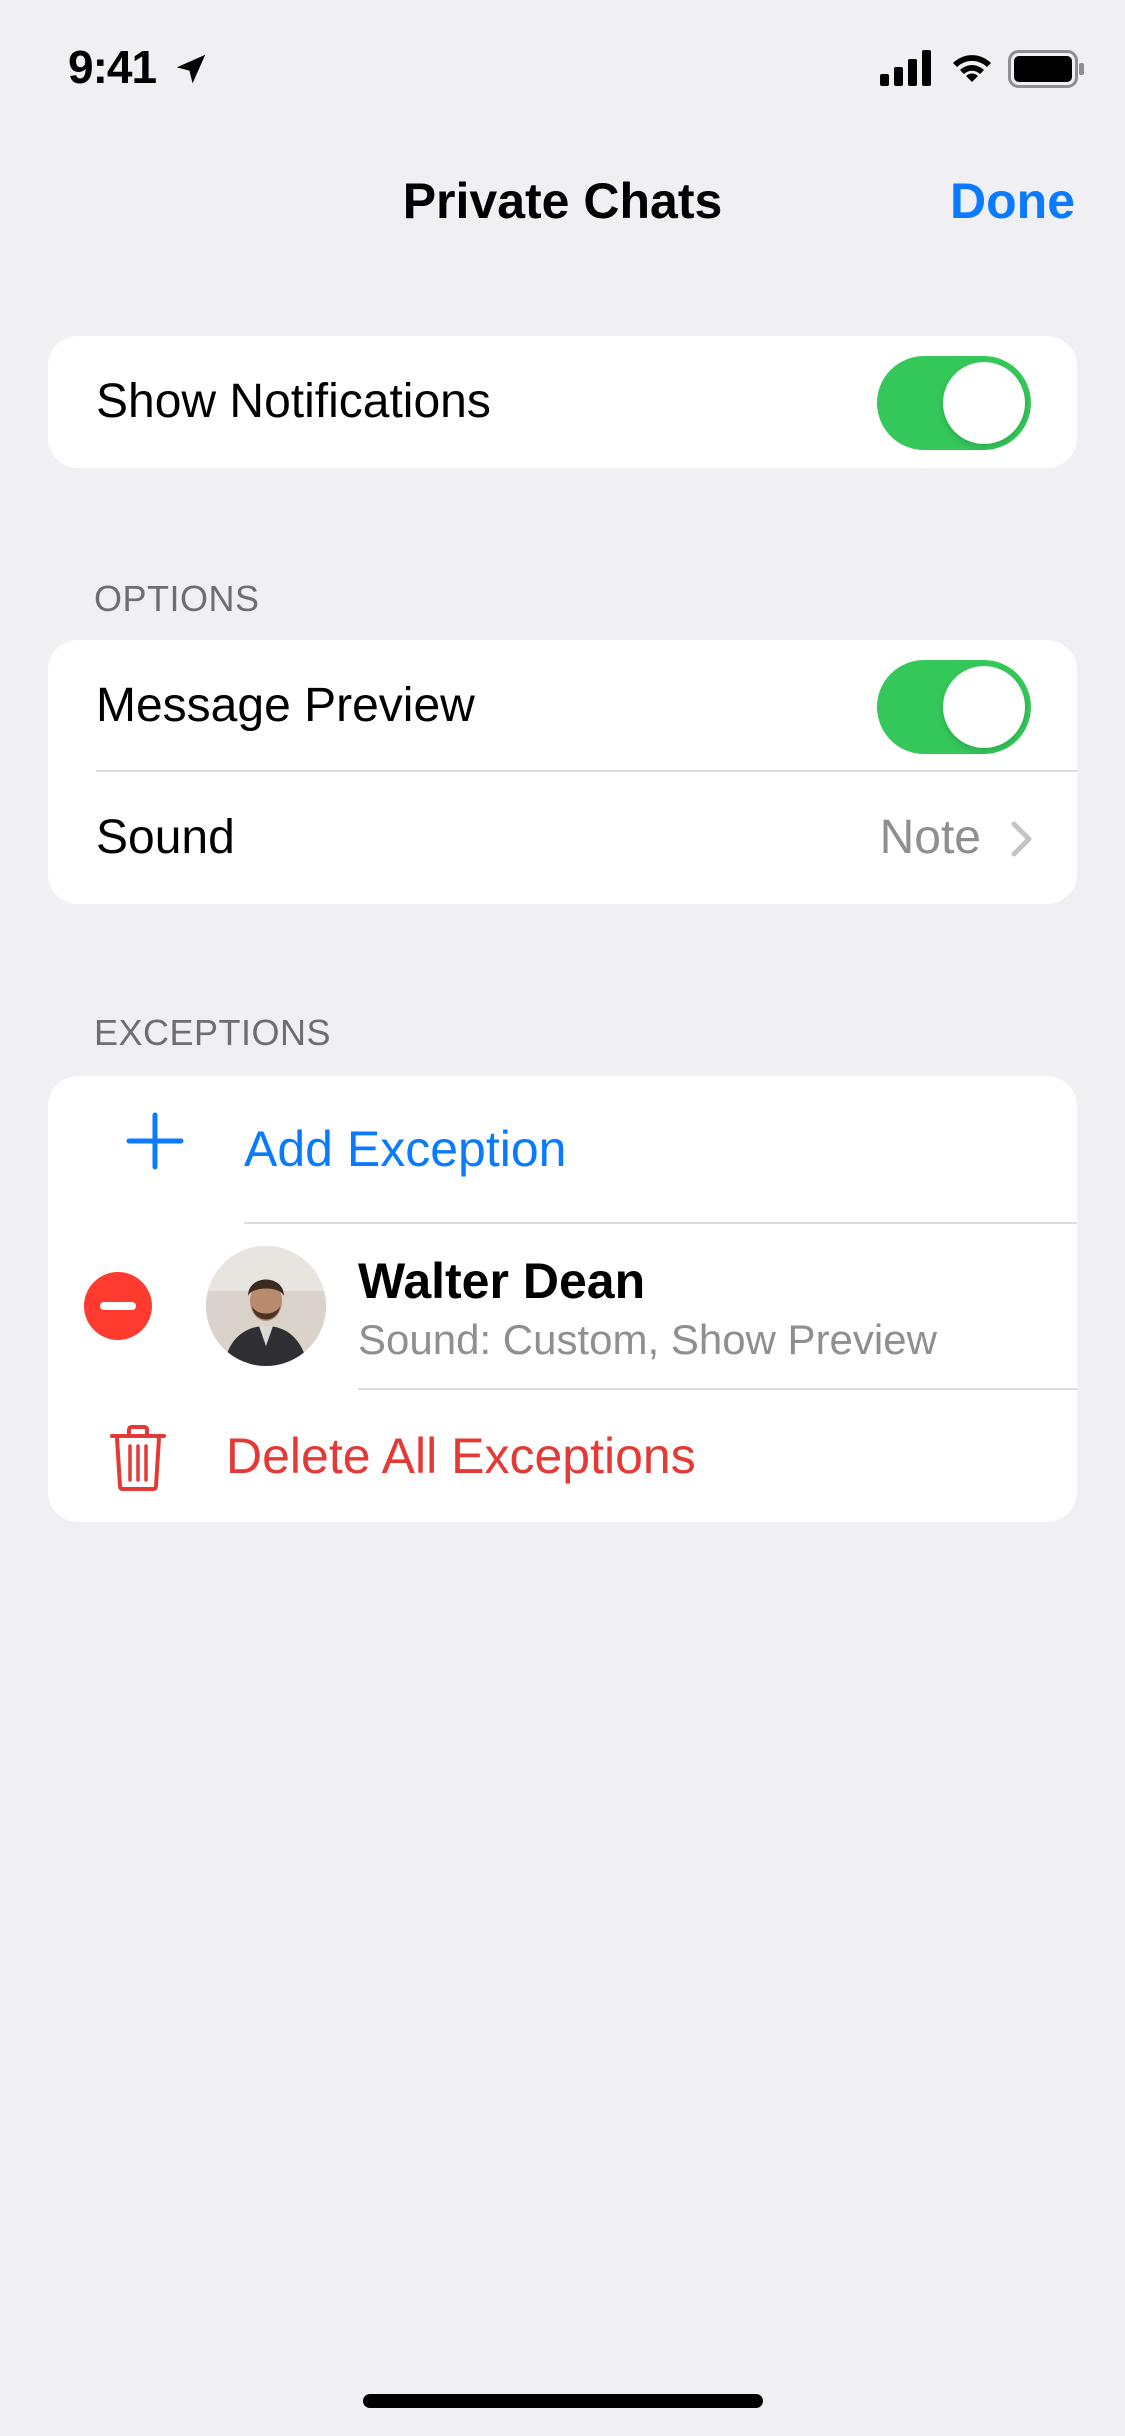 The image size is (1125, 2436). Describe the element at coordinates (563, 2401) in the screenshot. I see `home-indicator` at that location.